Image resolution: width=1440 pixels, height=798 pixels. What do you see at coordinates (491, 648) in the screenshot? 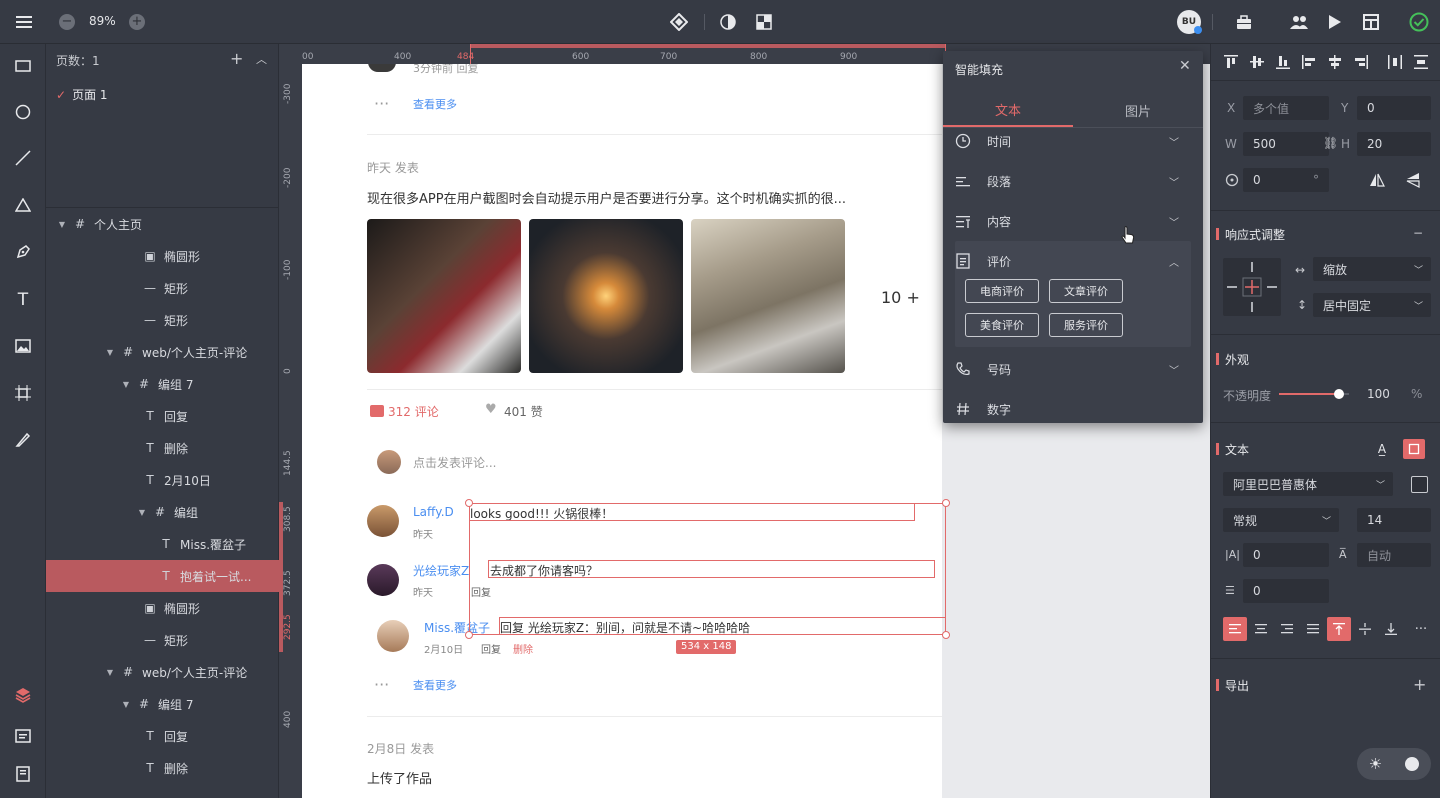
I see `reply-button: 回复` at bounding box center [491, 648].